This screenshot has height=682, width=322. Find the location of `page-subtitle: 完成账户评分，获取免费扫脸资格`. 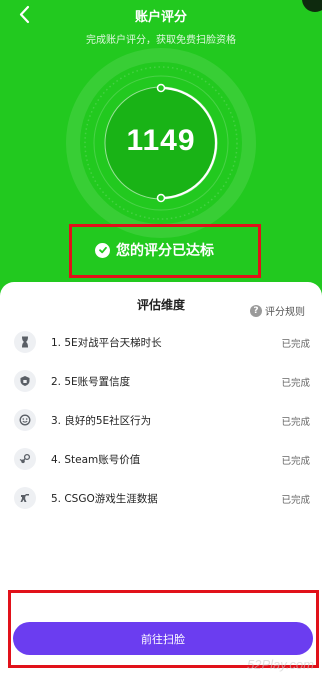

page-subtitle: 完成账户评分，获取免费扫脸资格 is located at coordinates (161, 40).